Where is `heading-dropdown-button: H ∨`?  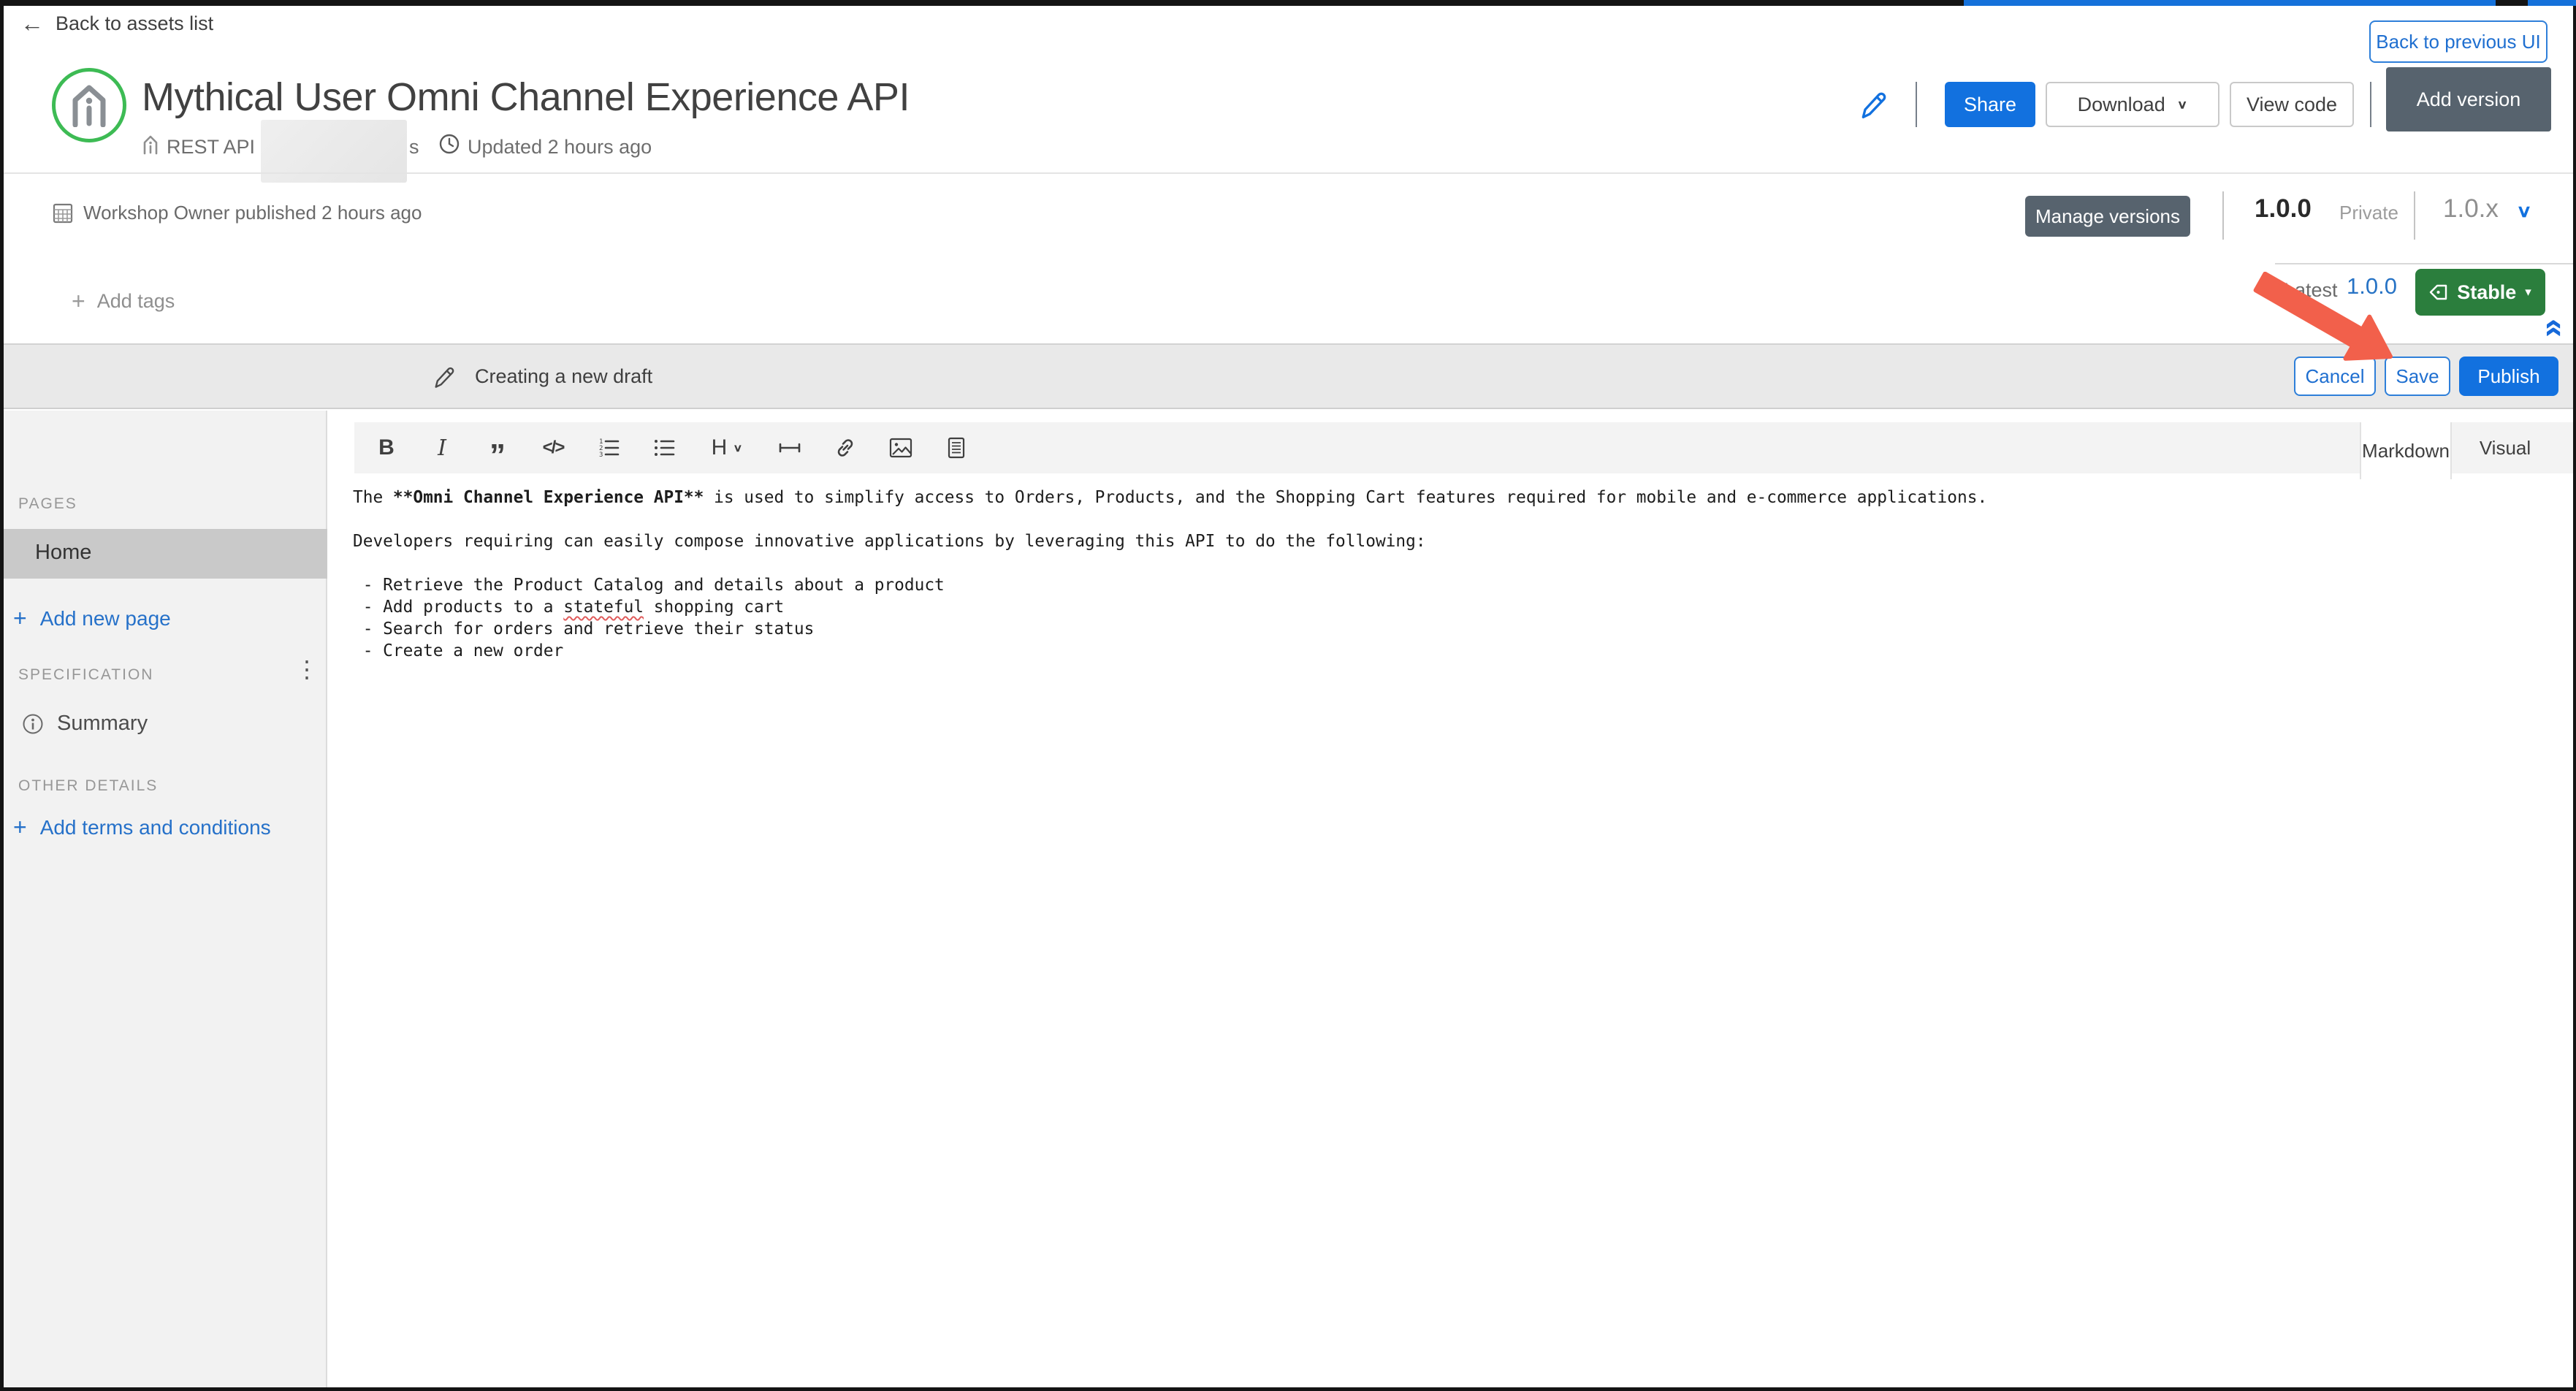
heading-dropdown-button: H ∨ is located at coordinates (727, 447).